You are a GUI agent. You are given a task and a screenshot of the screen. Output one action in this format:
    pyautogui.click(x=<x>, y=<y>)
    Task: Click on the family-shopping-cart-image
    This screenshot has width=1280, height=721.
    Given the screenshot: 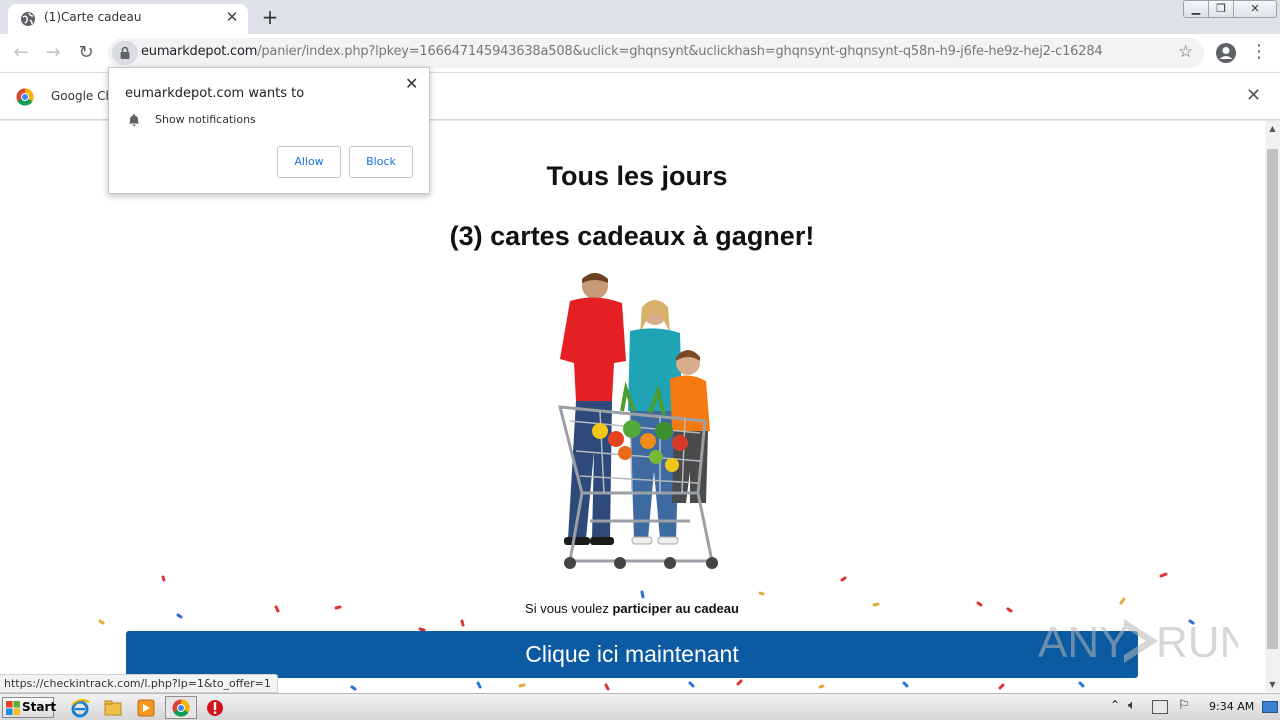 What is the action you would take?
    pyautogui.click(x=638, y=421)
    